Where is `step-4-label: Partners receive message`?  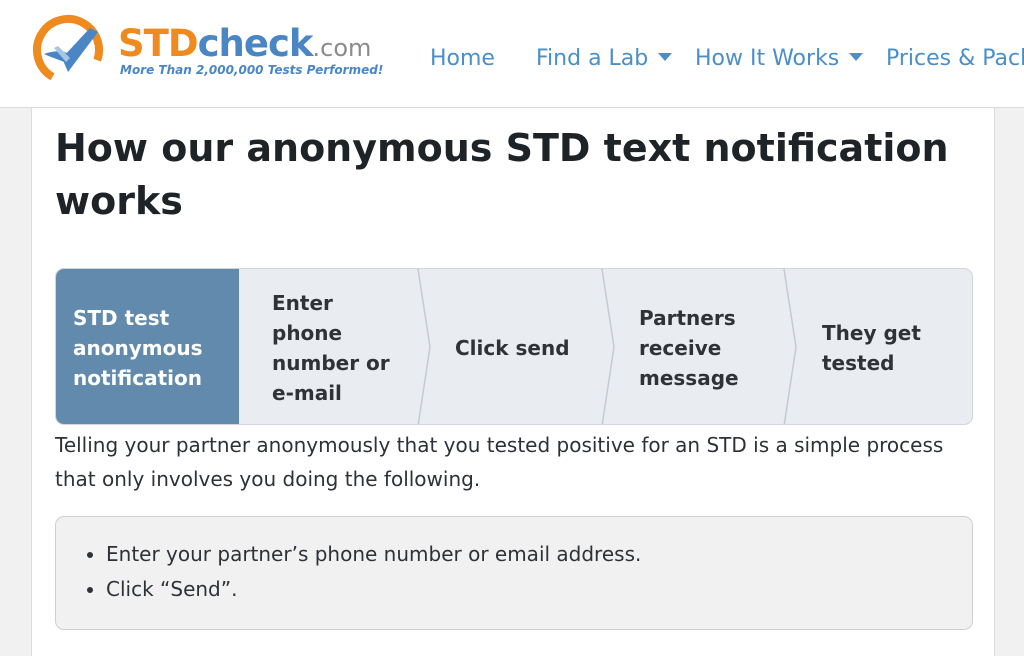 step-4-label: Partners receive message is located at coordinates (689, 348).